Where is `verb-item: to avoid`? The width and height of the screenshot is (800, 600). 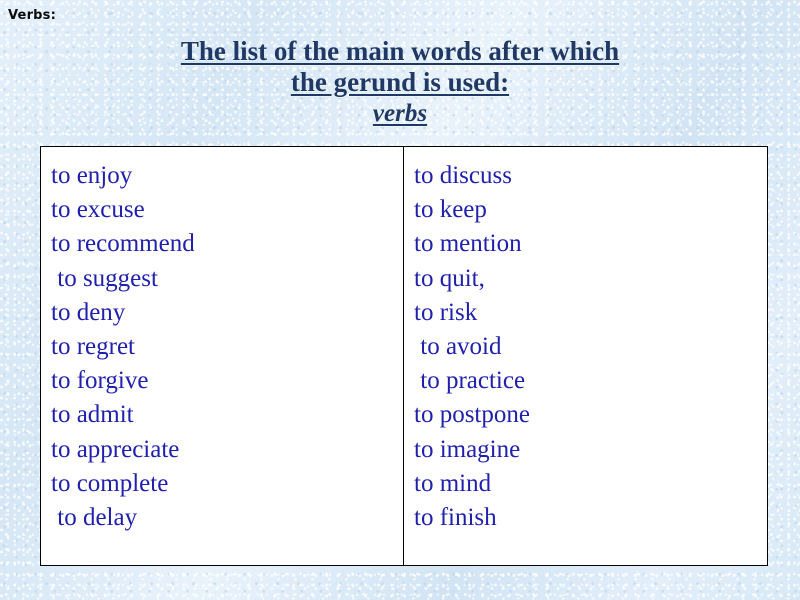
verb-item: to avoid is located at coordinates (458, 347).